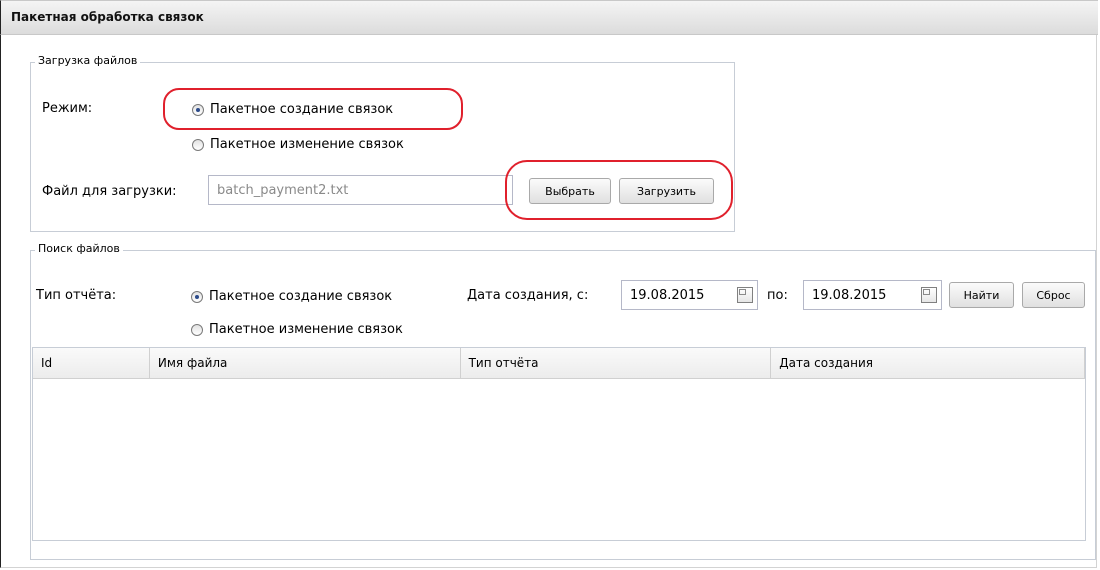  I want to click on date-from-field: 19.08.2015, so click(689, 295).